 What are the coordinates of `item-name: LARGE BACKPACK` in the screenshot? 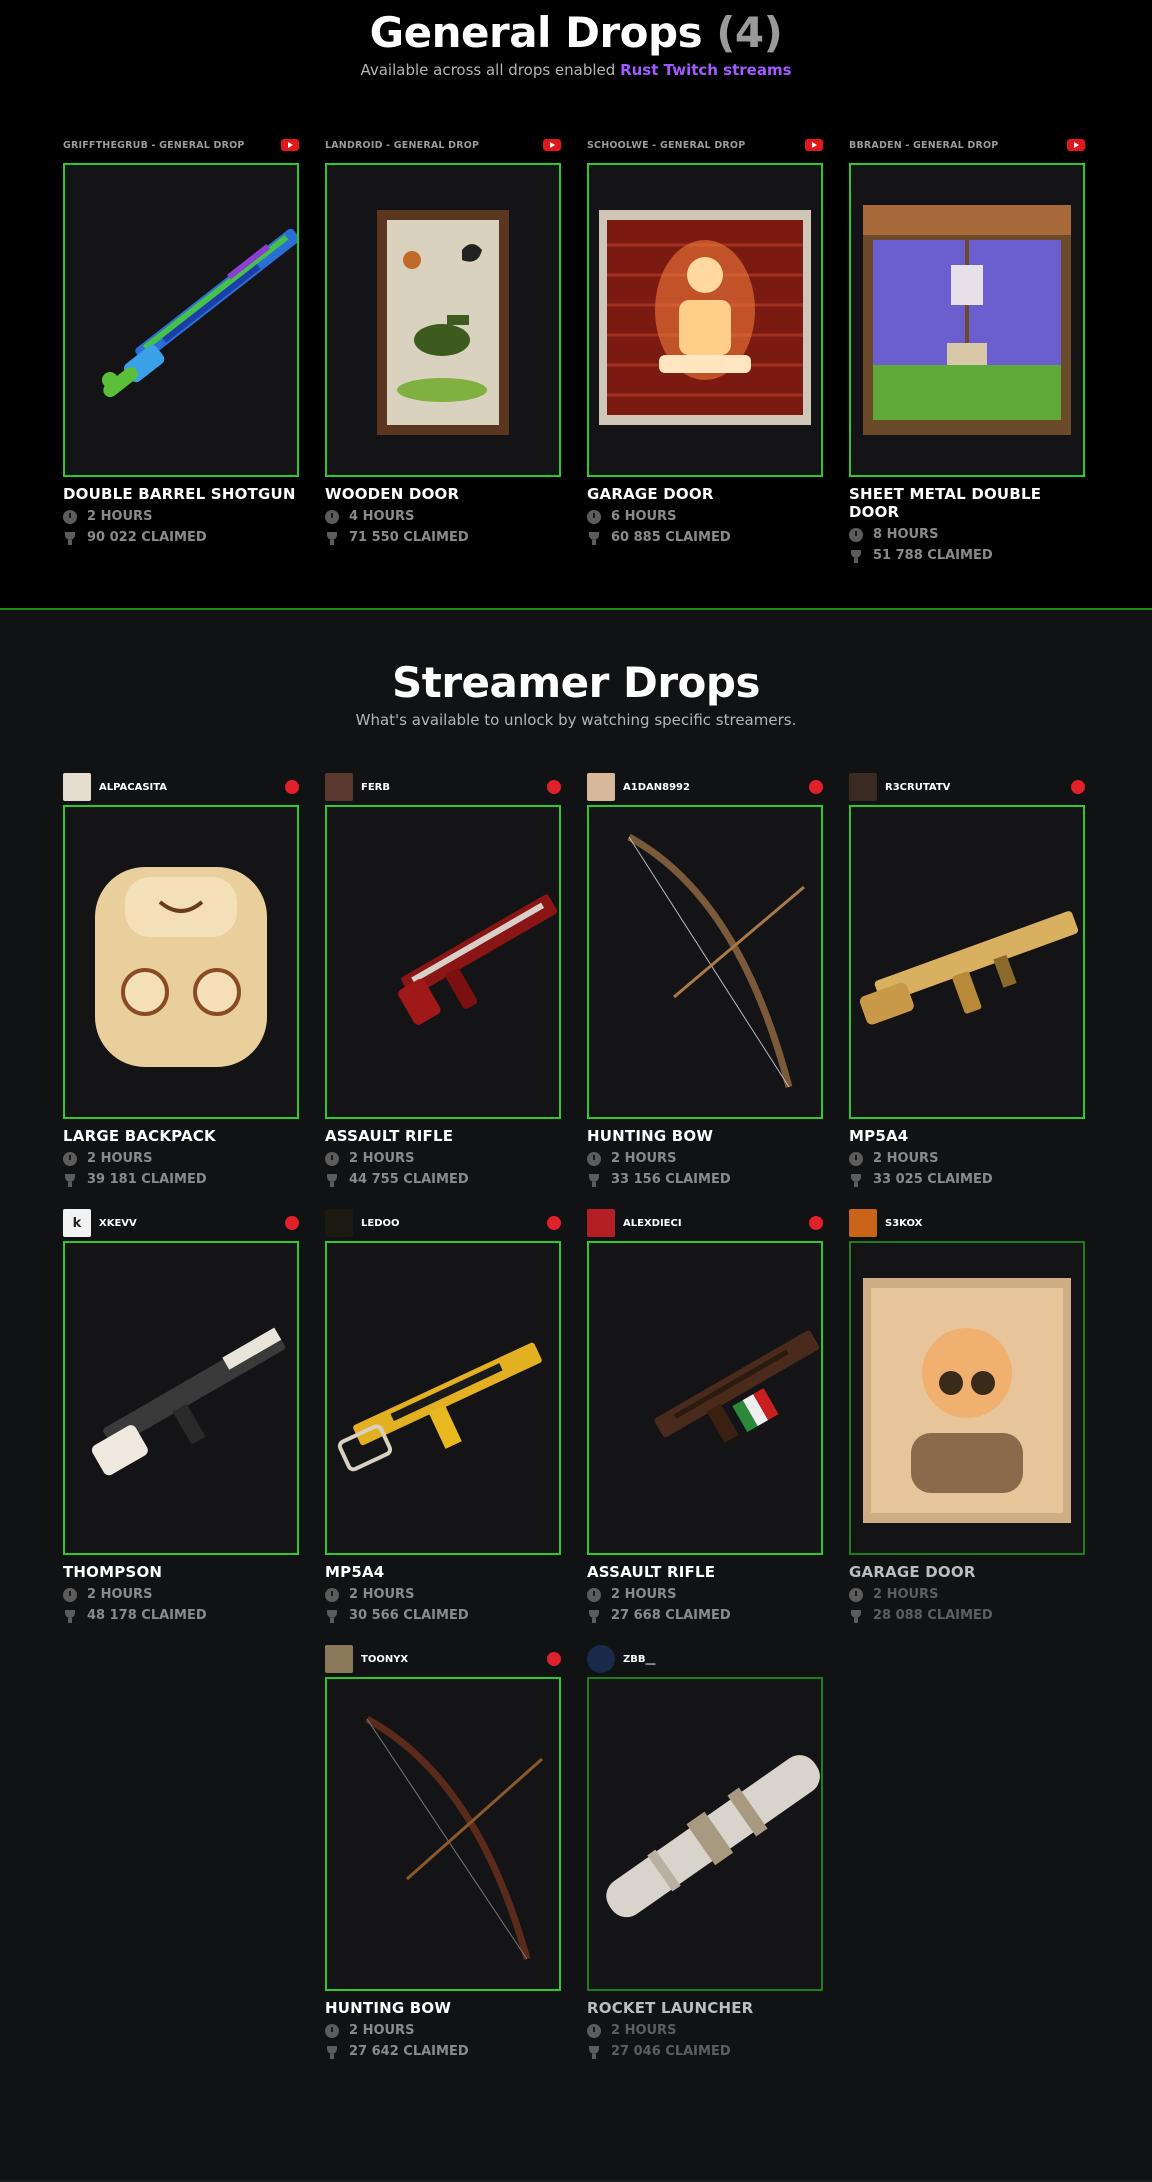 It's located at (139, 1136).